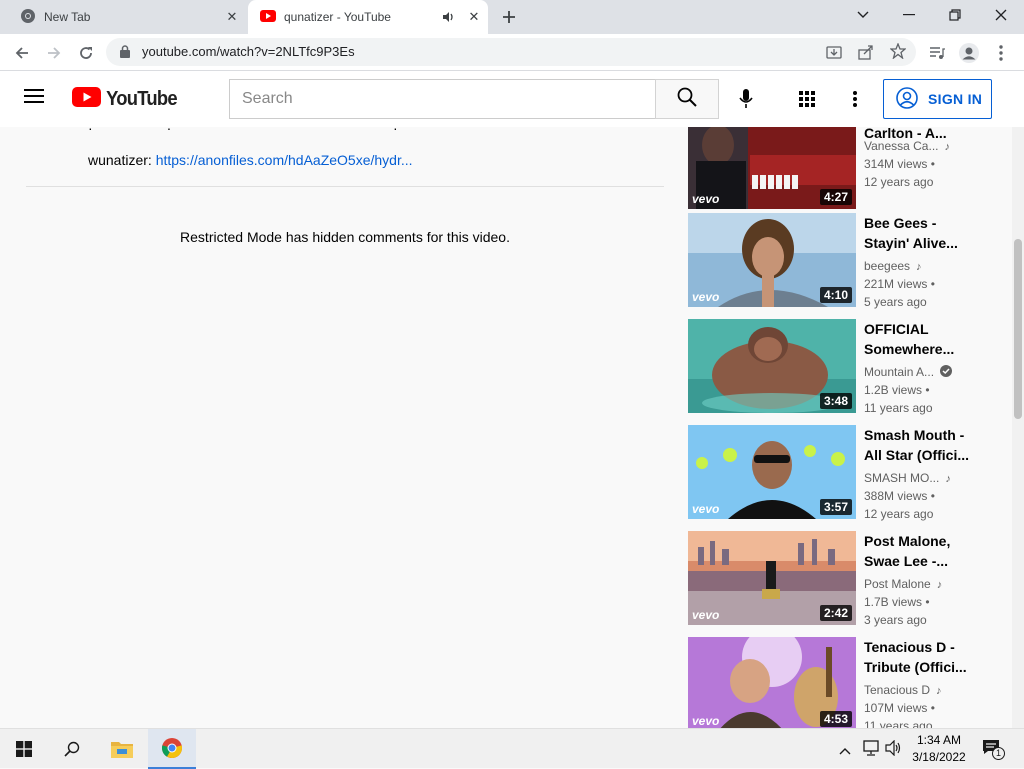 The width and height of the screenshot is (1024, 769). Describe the element at coordinates (914, 435) in the screenshot. I see `video-title-line: Smash Mouth -` at that location.